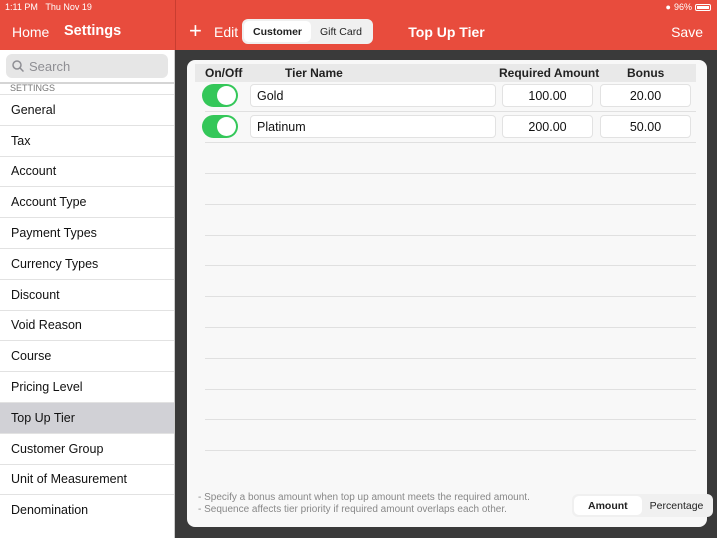 The height and width of the screenshot is (538, 717). Describe the element at coordinates (50, 66) in the screenshot. I see `search-placeholder: Search` at that location.